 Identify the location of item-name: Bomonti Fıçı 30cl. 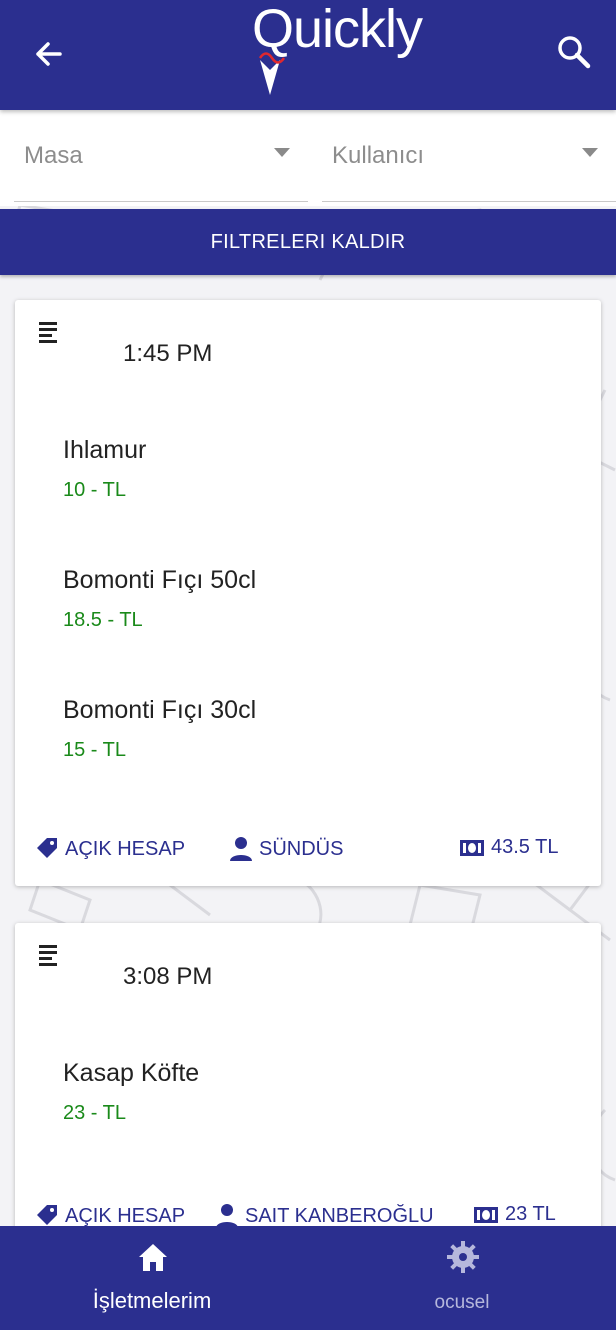
(160, 710).